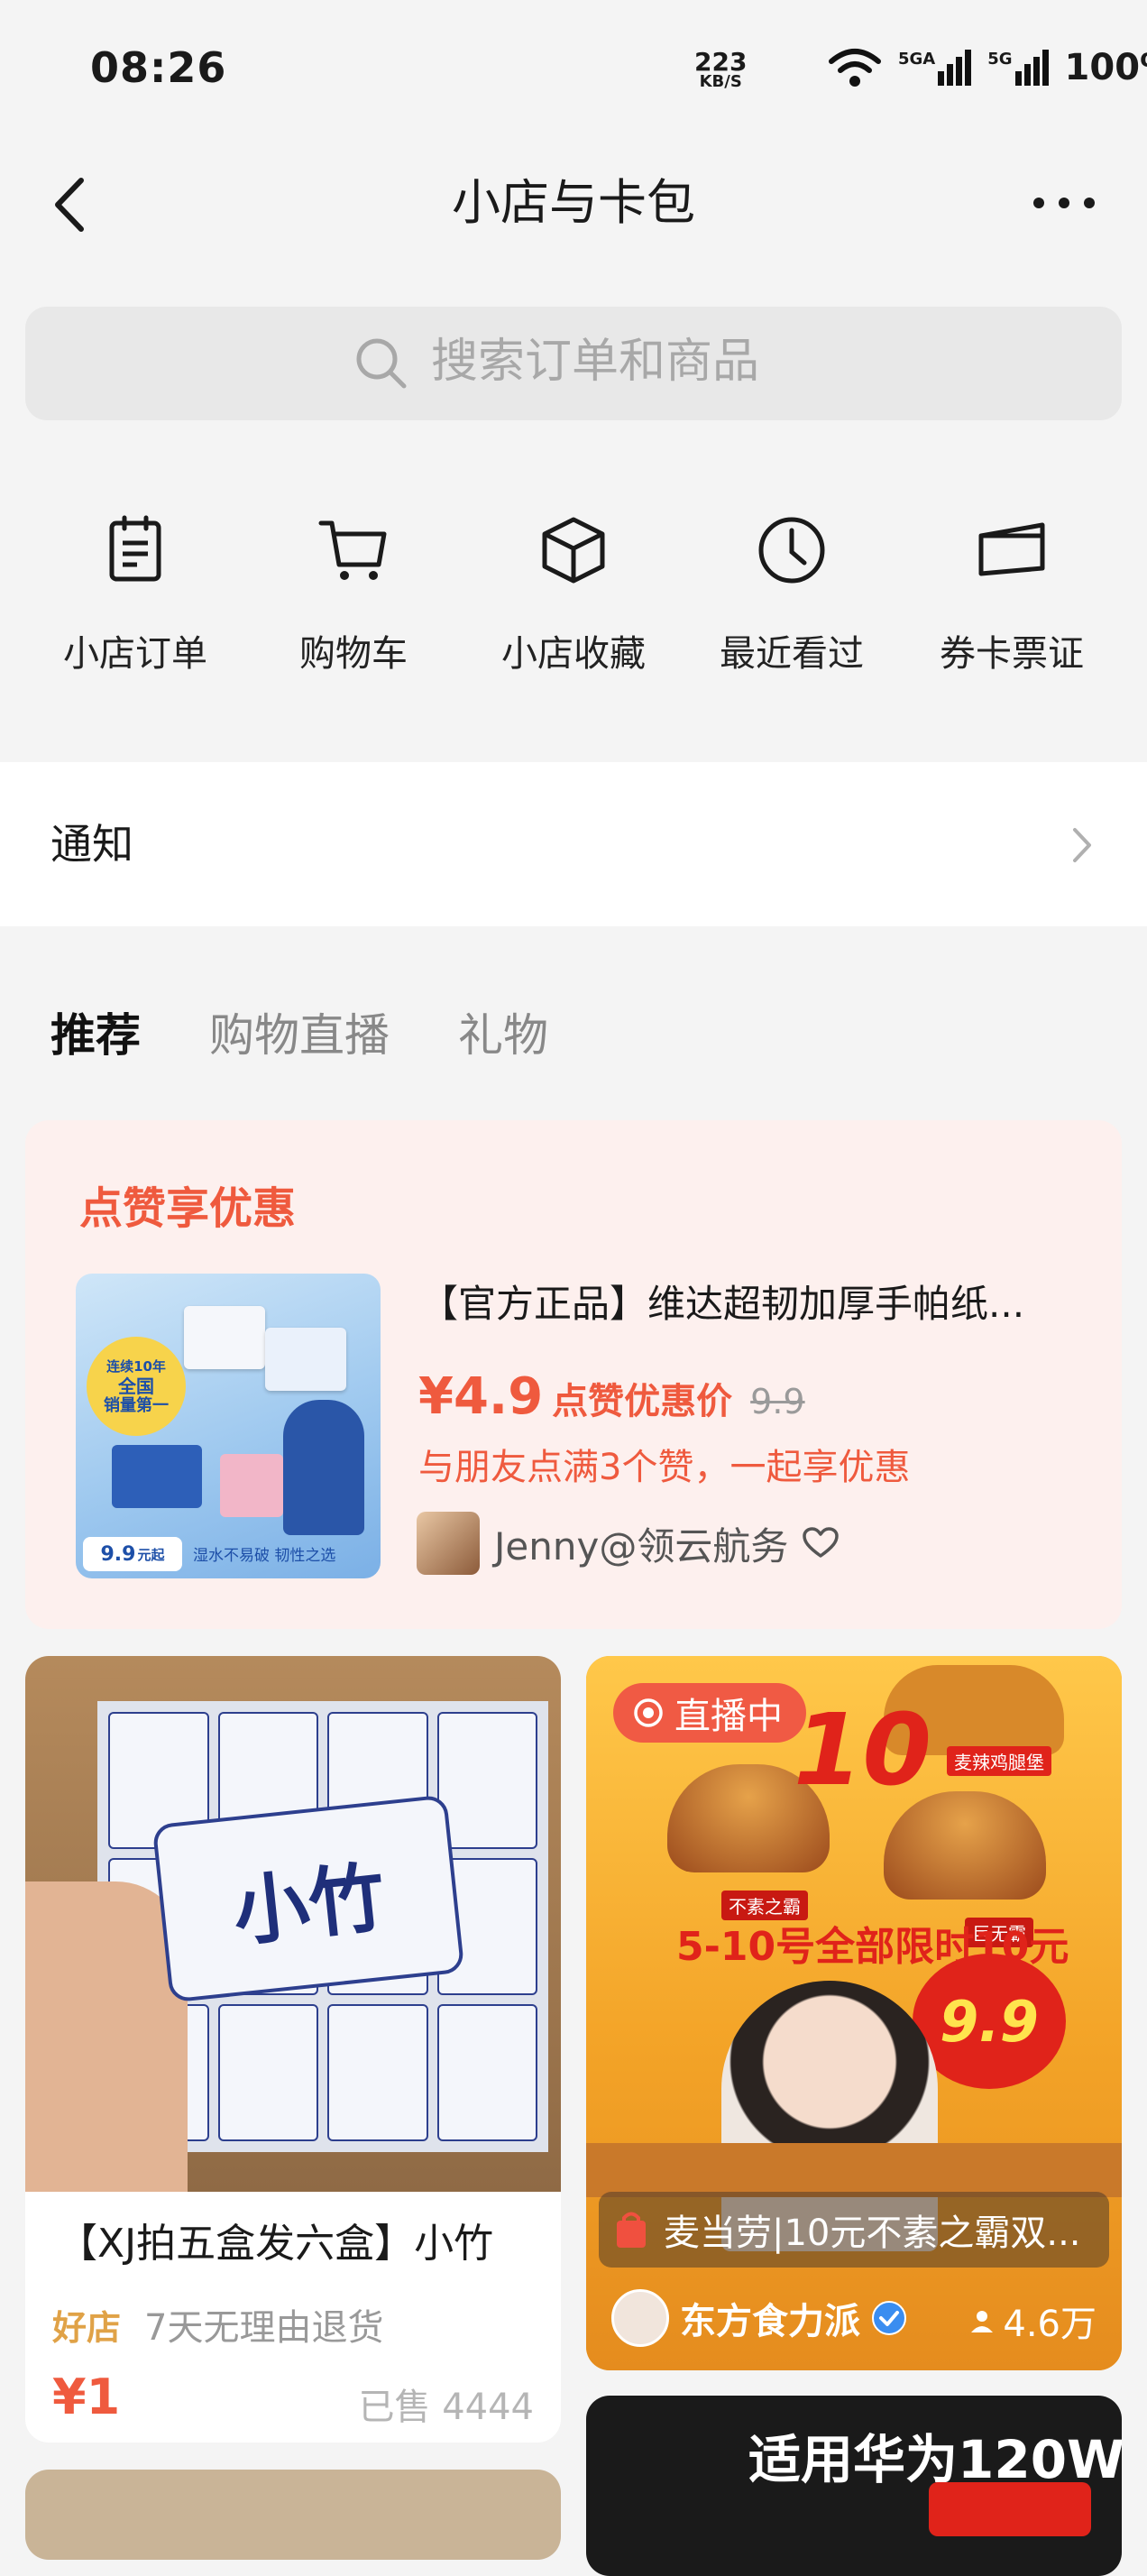 This screenshot has height=2576, width=1147. What do you see at coordinates (573, 595) in the screenshot?
I see `shortcut-favorites: 小店收藏` at bounding box center [573, 595].